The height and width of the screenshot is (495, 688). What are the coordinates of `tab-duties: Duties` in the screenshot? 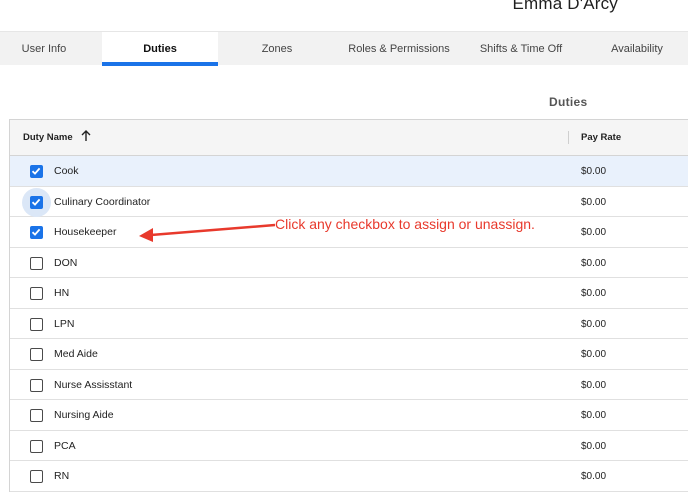 It's located at (160, 49).